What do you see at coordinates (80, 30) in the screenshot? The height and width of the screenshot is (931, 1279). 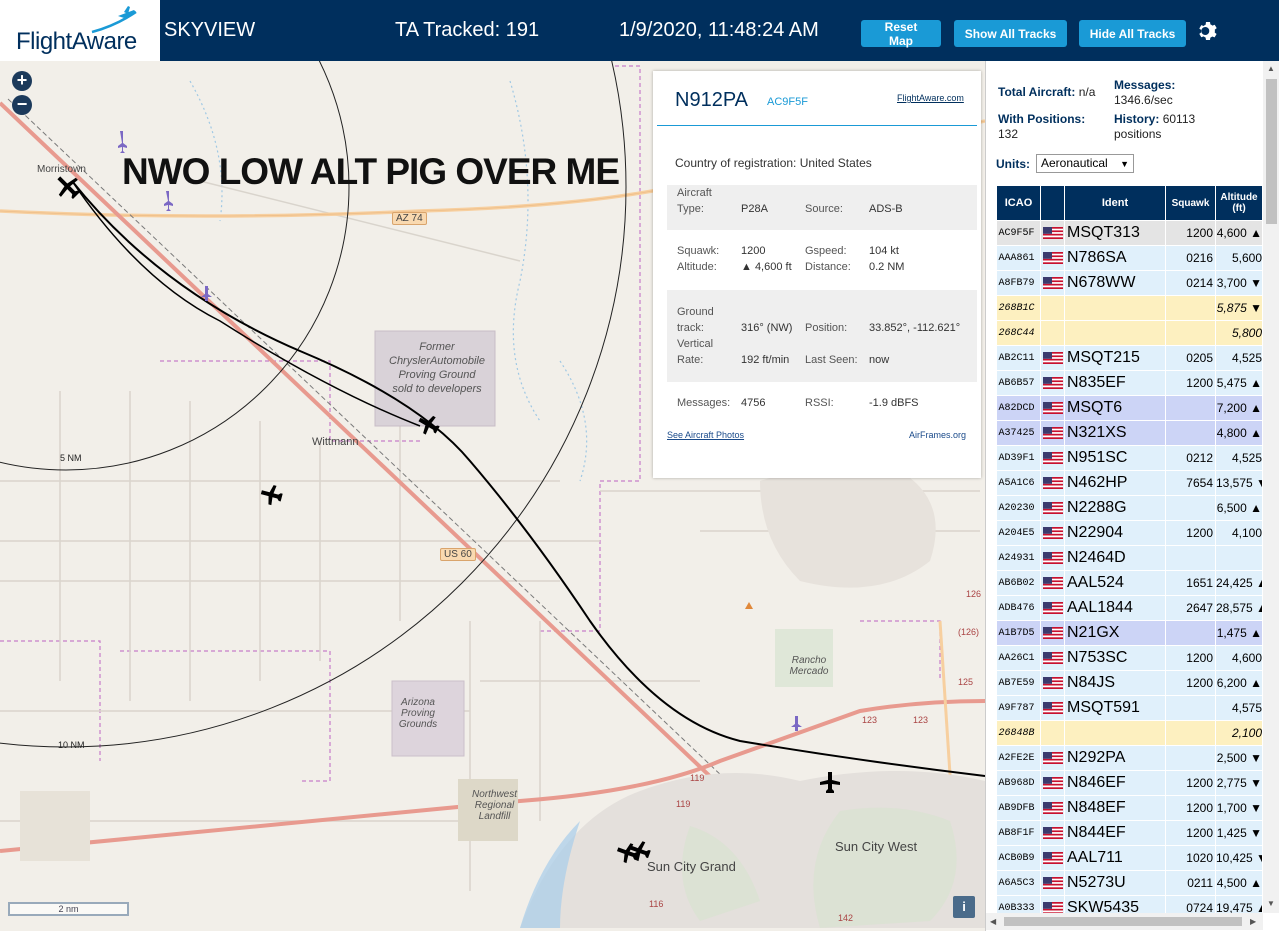 I see `flightaware-logo: FlightAware` at bounding box center [80, 30].